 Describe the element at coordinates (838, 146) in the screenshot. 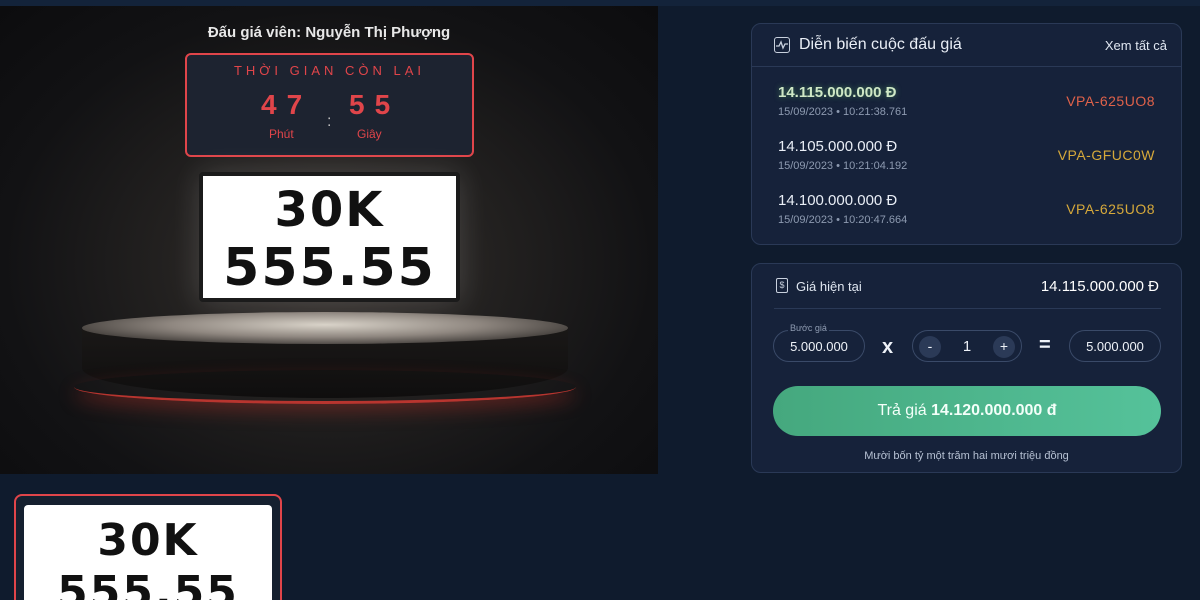

I see `bid-amount: 14.105.000.000 Đ` at that location.